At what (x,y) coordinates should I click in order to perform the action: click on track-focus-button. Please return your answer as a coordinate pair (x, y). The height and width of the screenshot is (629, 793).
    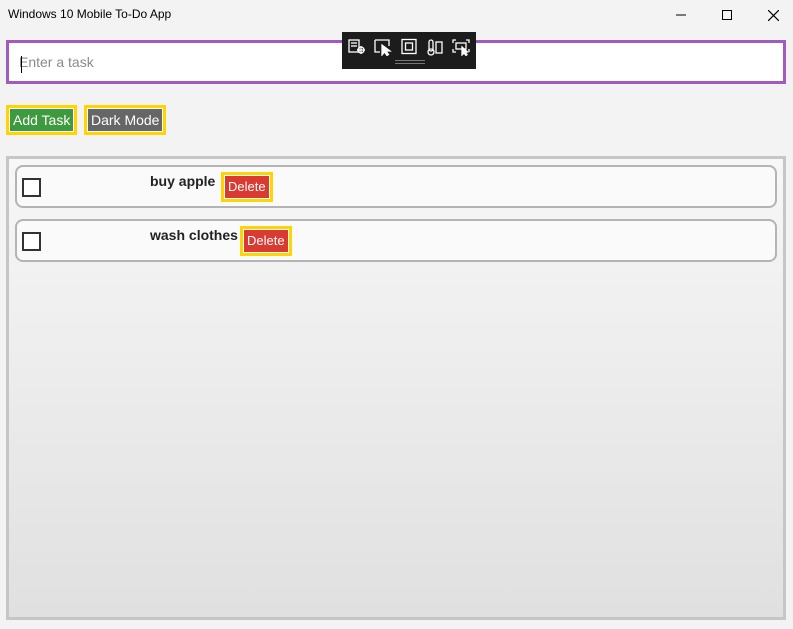
    Looking at the image, I should click on (435, 47).